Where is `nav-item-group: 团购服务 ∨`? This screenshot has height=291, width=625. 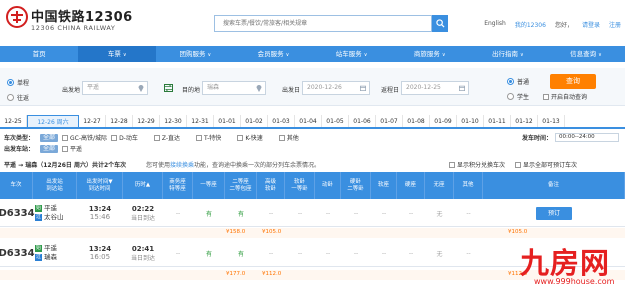 nav-item-group: 团购服务 ∨ is located at coordinates (195, 54).